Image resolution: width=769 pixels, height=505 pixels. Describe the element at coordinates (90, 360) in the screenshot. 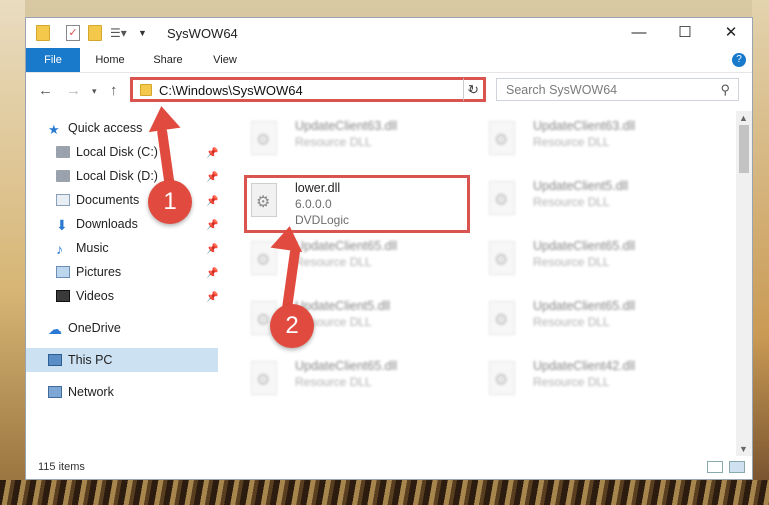

I see `sidebar-item-label: This PC` at that location.